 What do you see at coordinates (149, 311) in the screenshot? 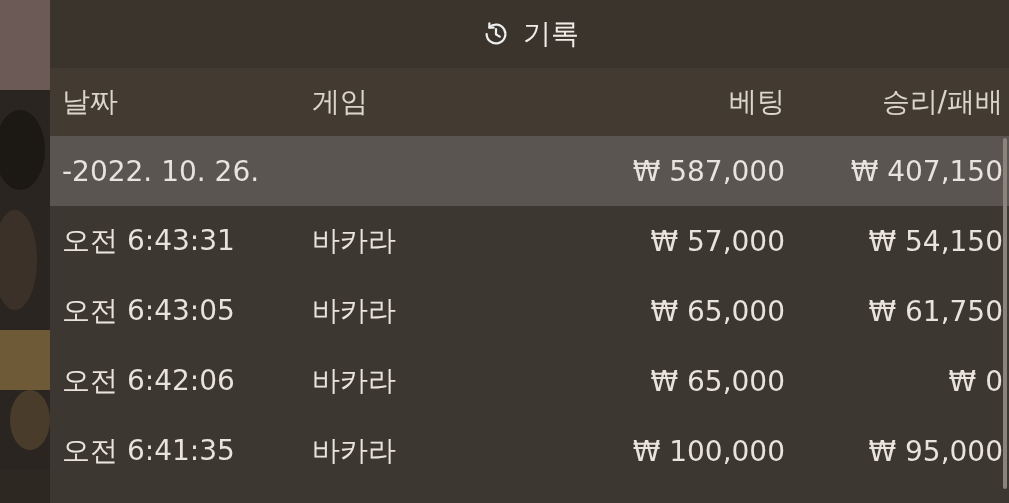
I see `table-cell-text: 오전 6:43:05` at bounding box center [149, 311].